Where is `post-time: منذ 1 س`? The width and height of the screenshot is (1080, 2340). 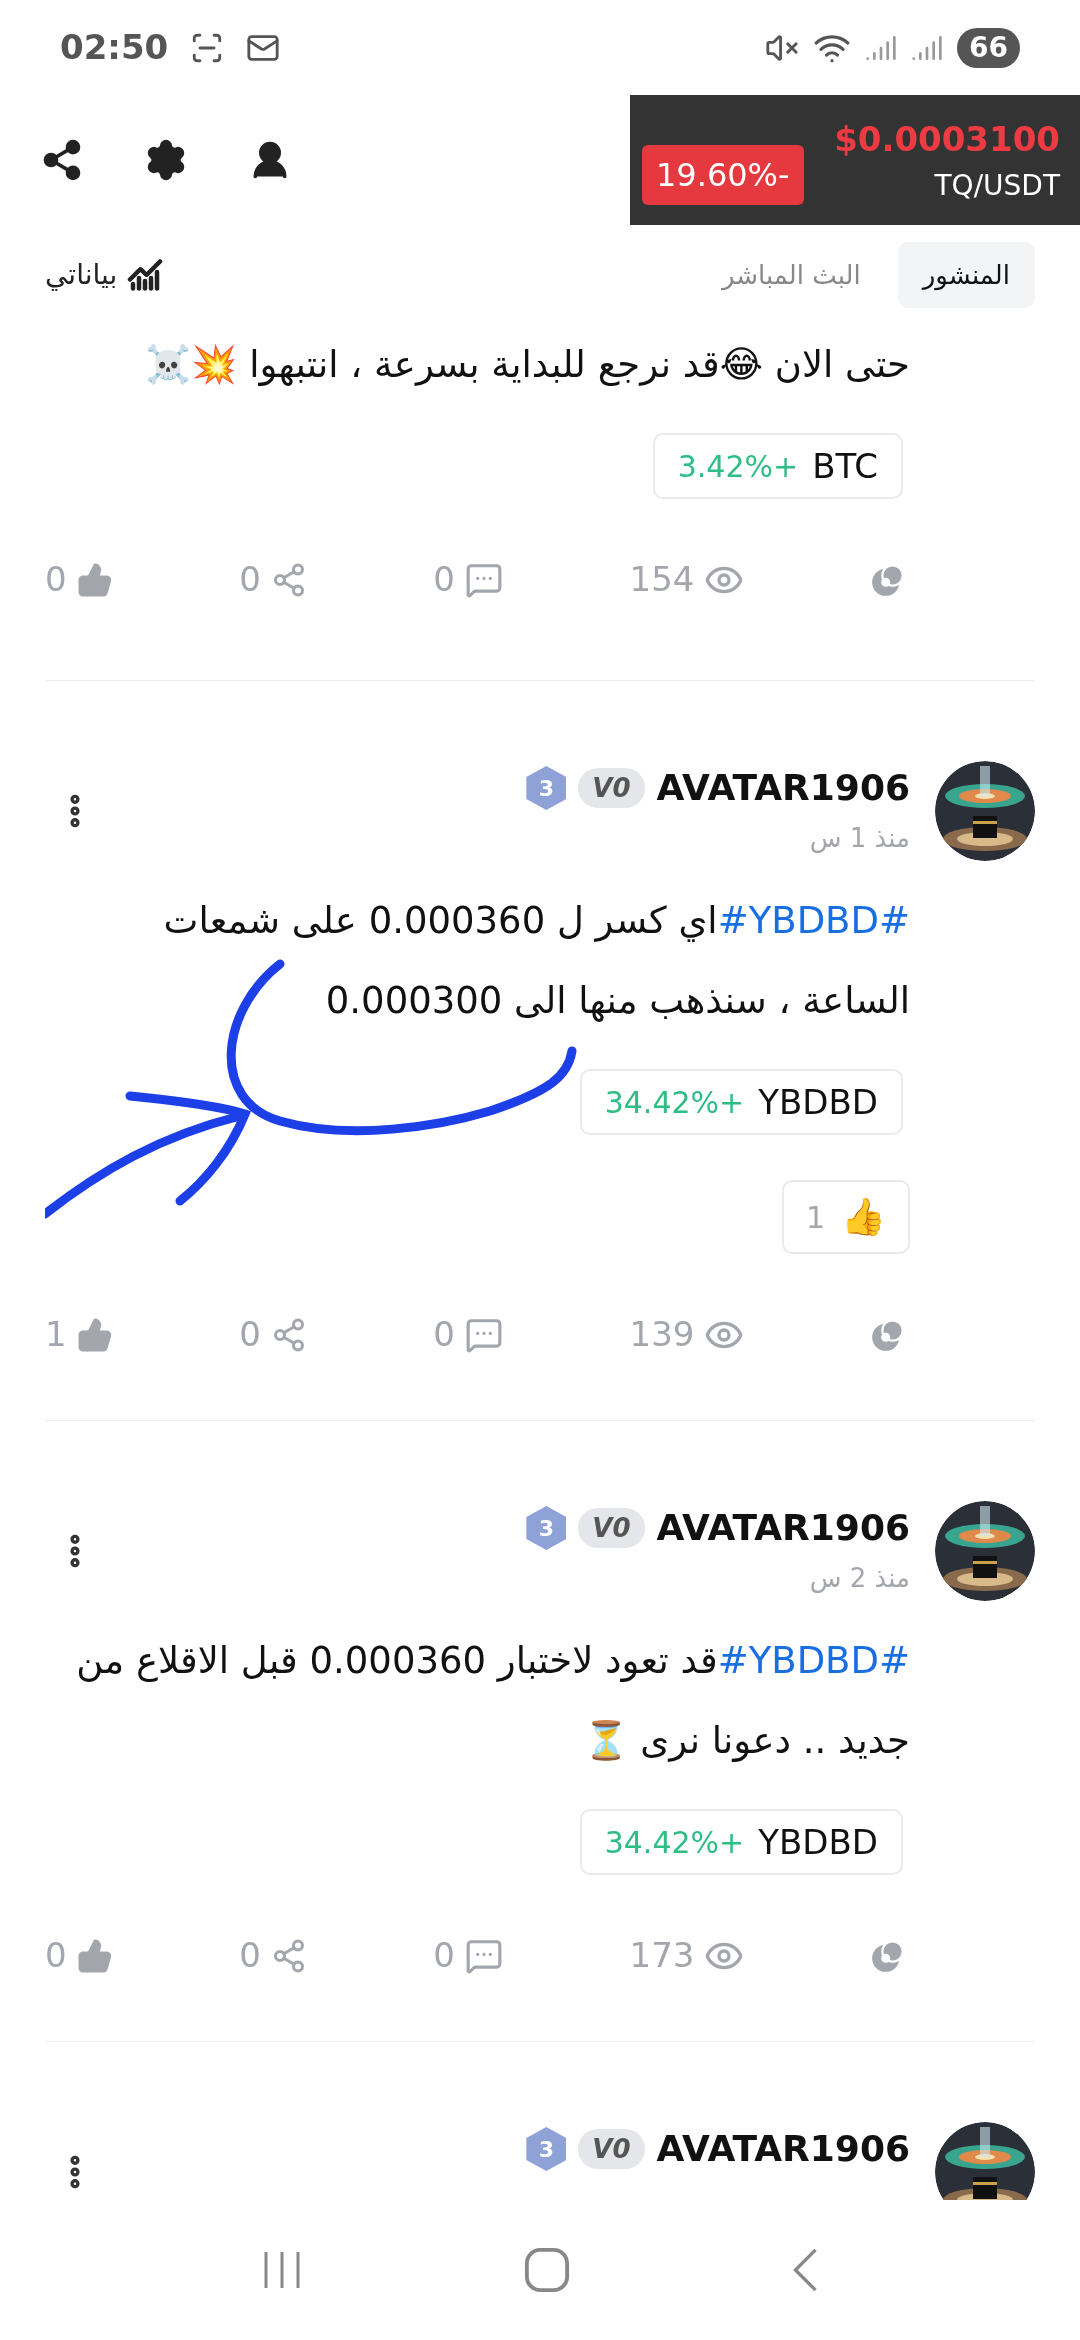 post-time: منذ 1 س is located at coordinates (859, 838).